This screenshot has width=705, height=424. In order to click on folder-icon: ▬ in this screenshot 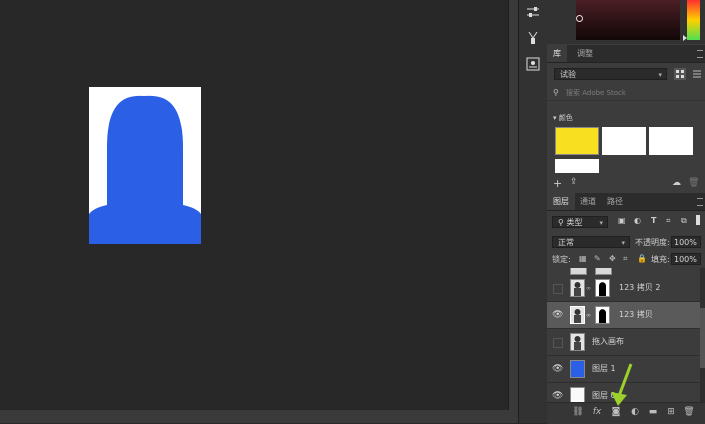, I will do `click(653, 412)`.